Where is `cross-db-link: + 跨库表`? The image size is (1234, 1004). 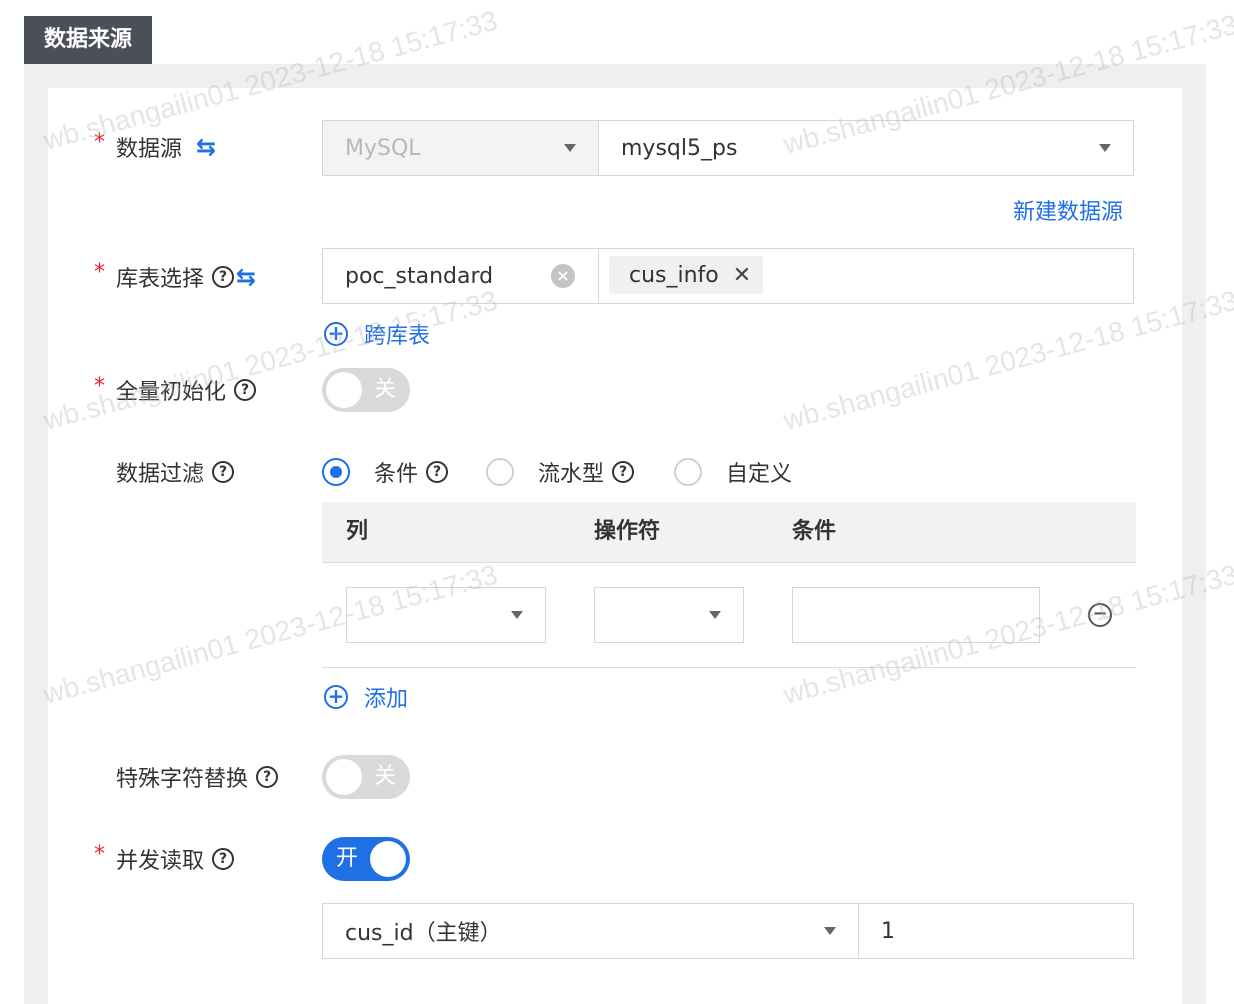 cross-db-link: + 跨库表 is located at coordinates (377, 334).